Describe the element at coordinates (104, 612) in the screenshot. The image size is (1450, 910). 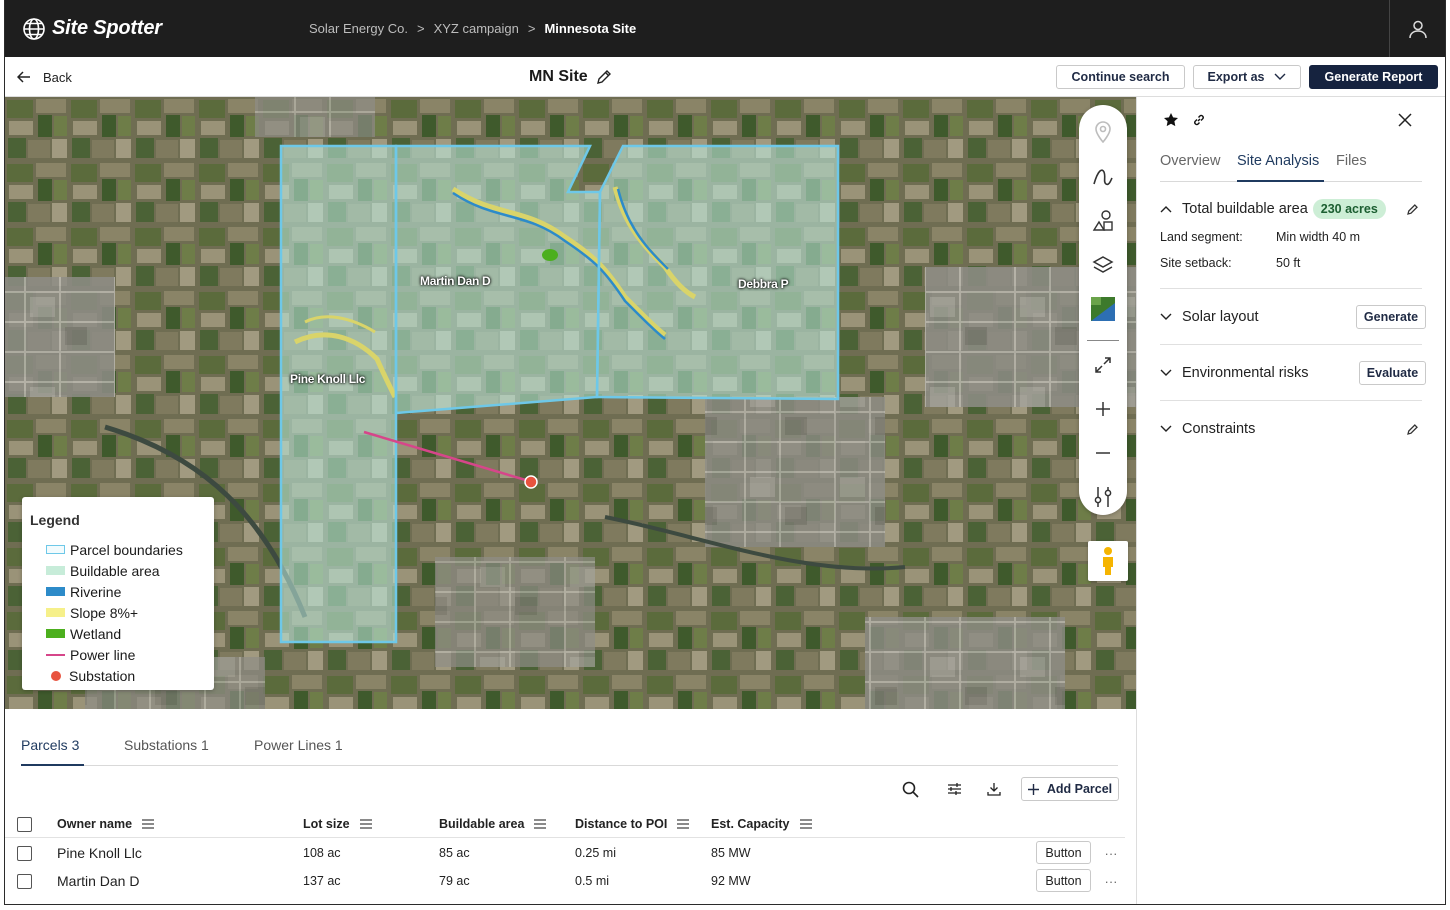
I see `legend-label: Slope 8%+` at that location.